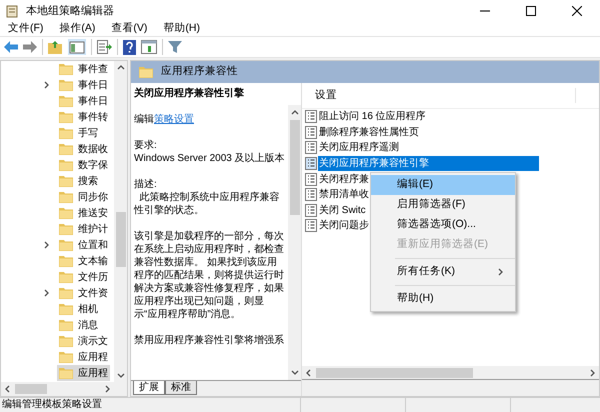 This screenshot has width=600, height=412. I want to click on edit-label: 编辑, so click(144, 119).